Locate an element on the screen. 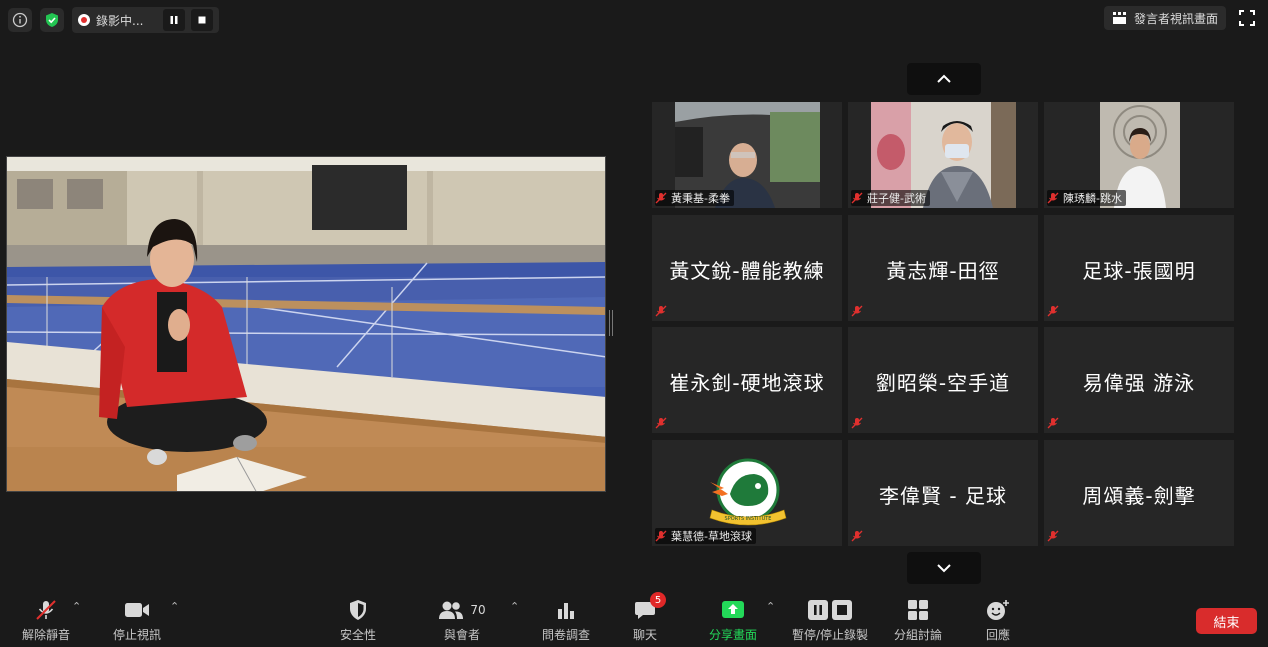 This screenshot has width=1268, height=647. participant-tile: 陳琇麟-跳水 is located at coordinates (1139, 155).